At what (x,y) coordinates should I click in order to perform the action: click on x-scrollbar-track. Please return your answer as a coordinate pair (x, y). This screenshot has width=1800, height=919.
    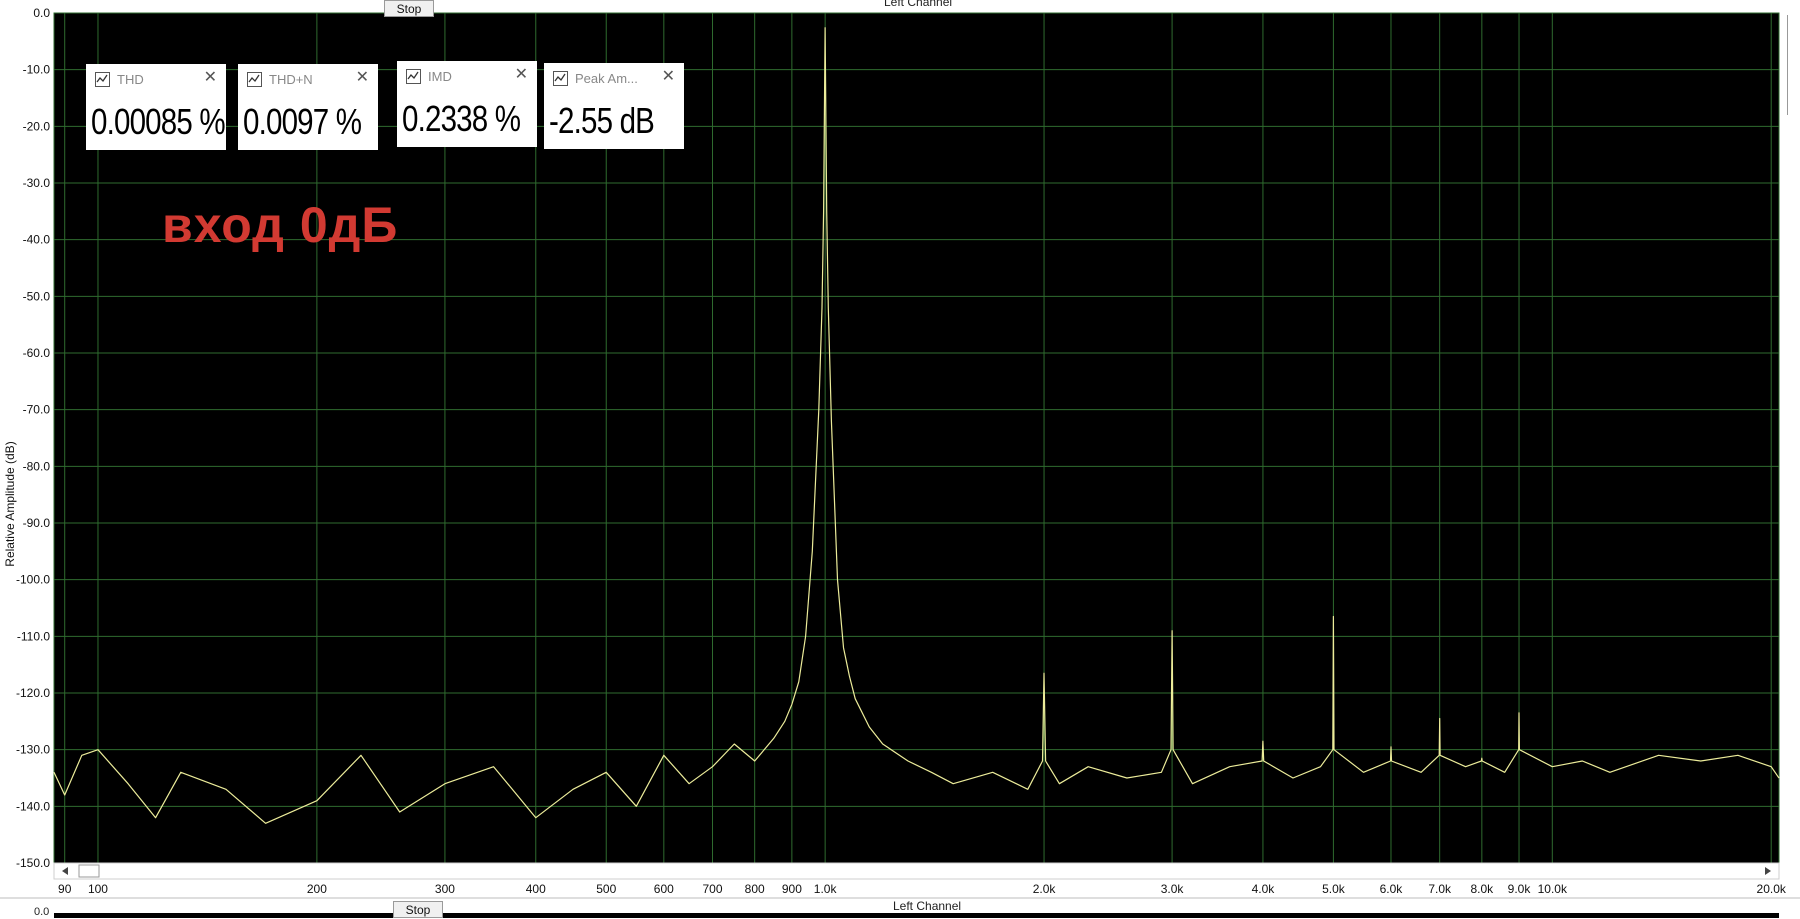
    Looking at the image, I should click on (916, 871).